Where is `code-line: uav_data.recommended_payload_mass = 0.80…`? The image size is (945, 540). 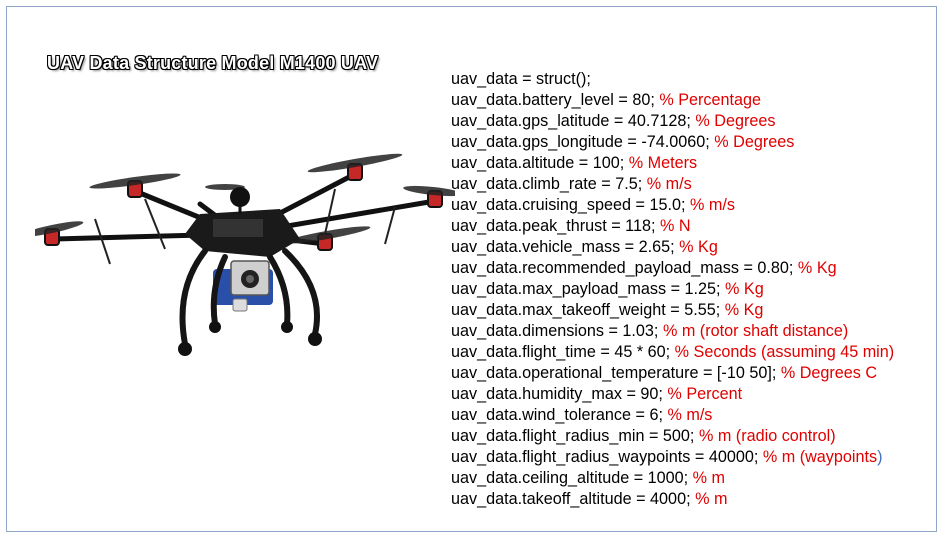
code-line: uav_data.recommended_payload_mass = 0.80… is located at coordinates (672, 268).